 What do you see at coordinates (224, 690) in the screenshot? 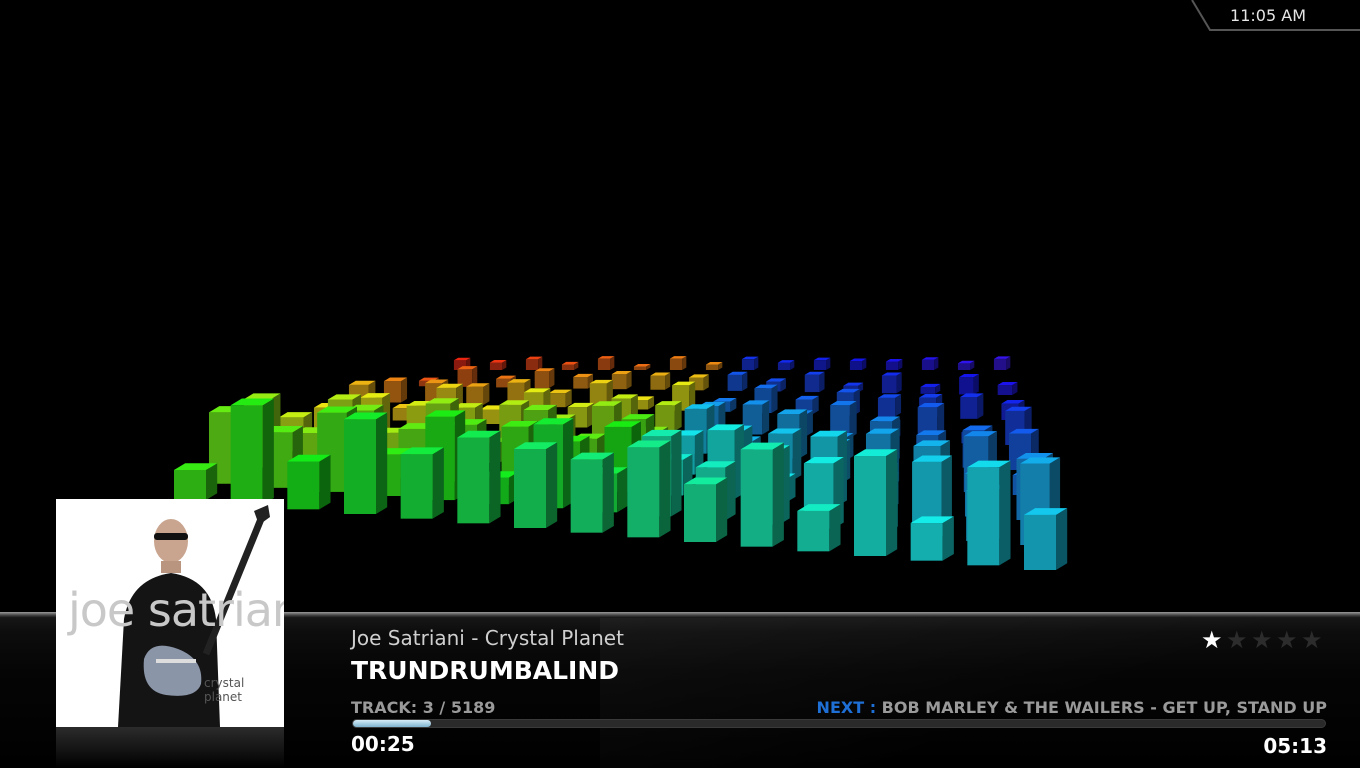
I see `album-art-album-text: crystal planet` at bounding box center [224, 690].